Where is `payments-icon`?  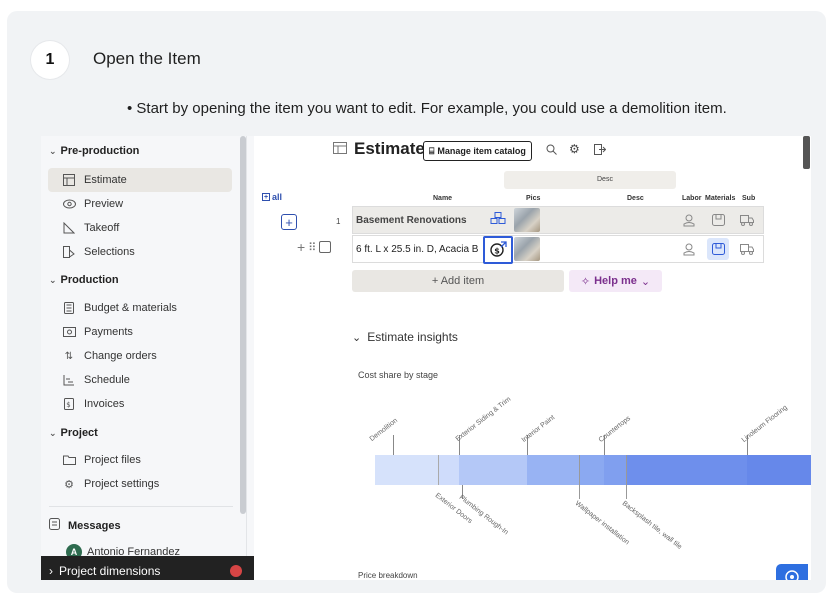 payments-icon is located at coordinates (69, 332).